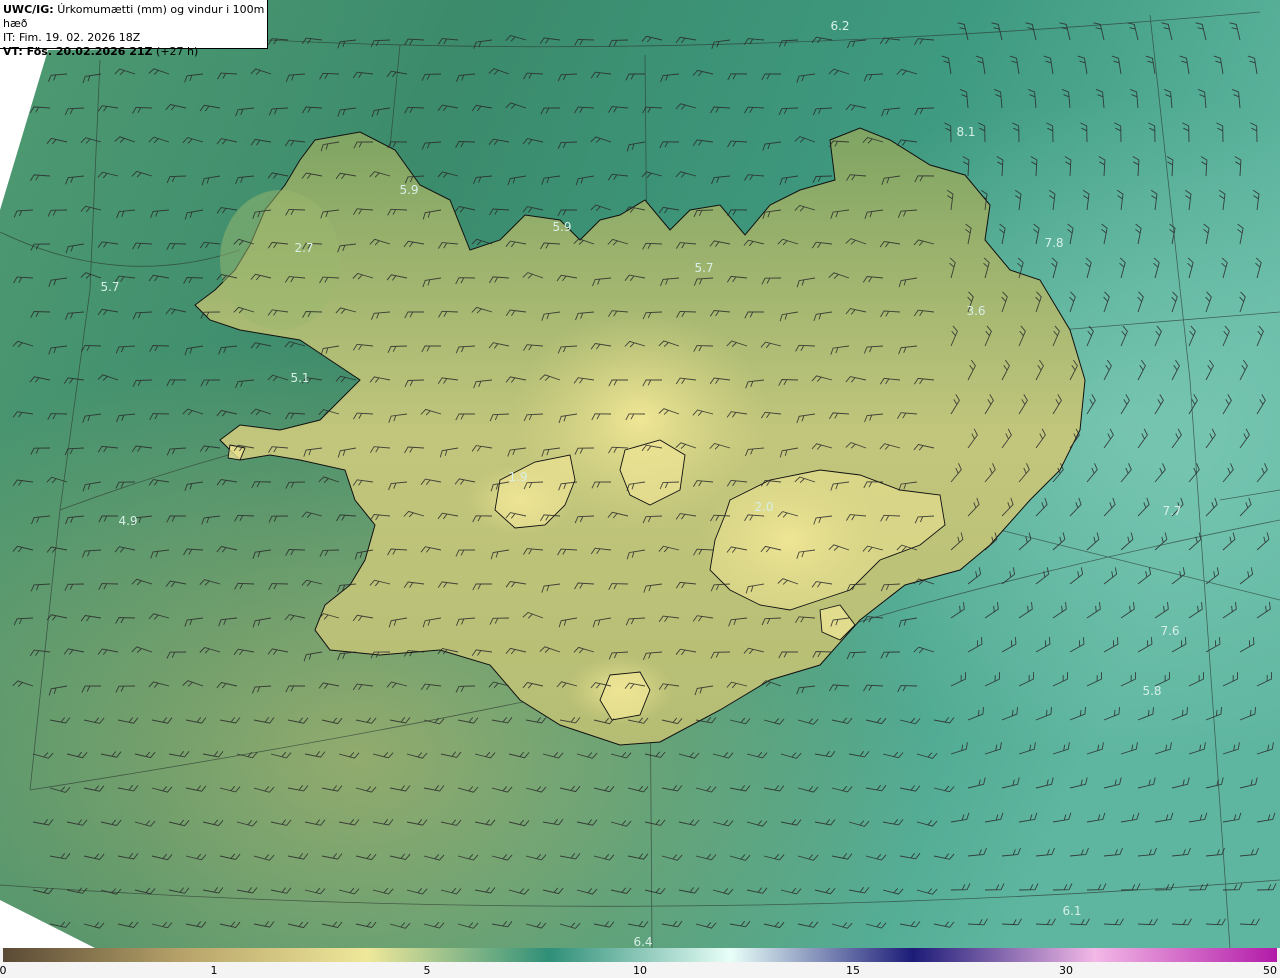  Describe the element at coordinates (640, 963) in the screenshot. I see `colorbar: 0 1 5 10 15 30 50` at that location.